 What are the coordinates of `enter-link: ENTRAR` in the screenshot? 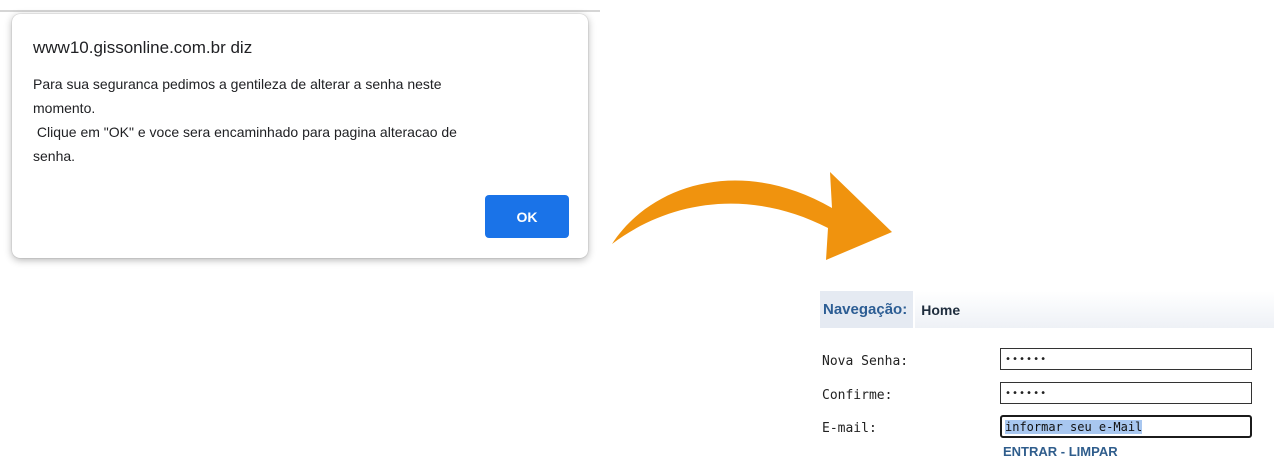 It's located at (1030, 451).